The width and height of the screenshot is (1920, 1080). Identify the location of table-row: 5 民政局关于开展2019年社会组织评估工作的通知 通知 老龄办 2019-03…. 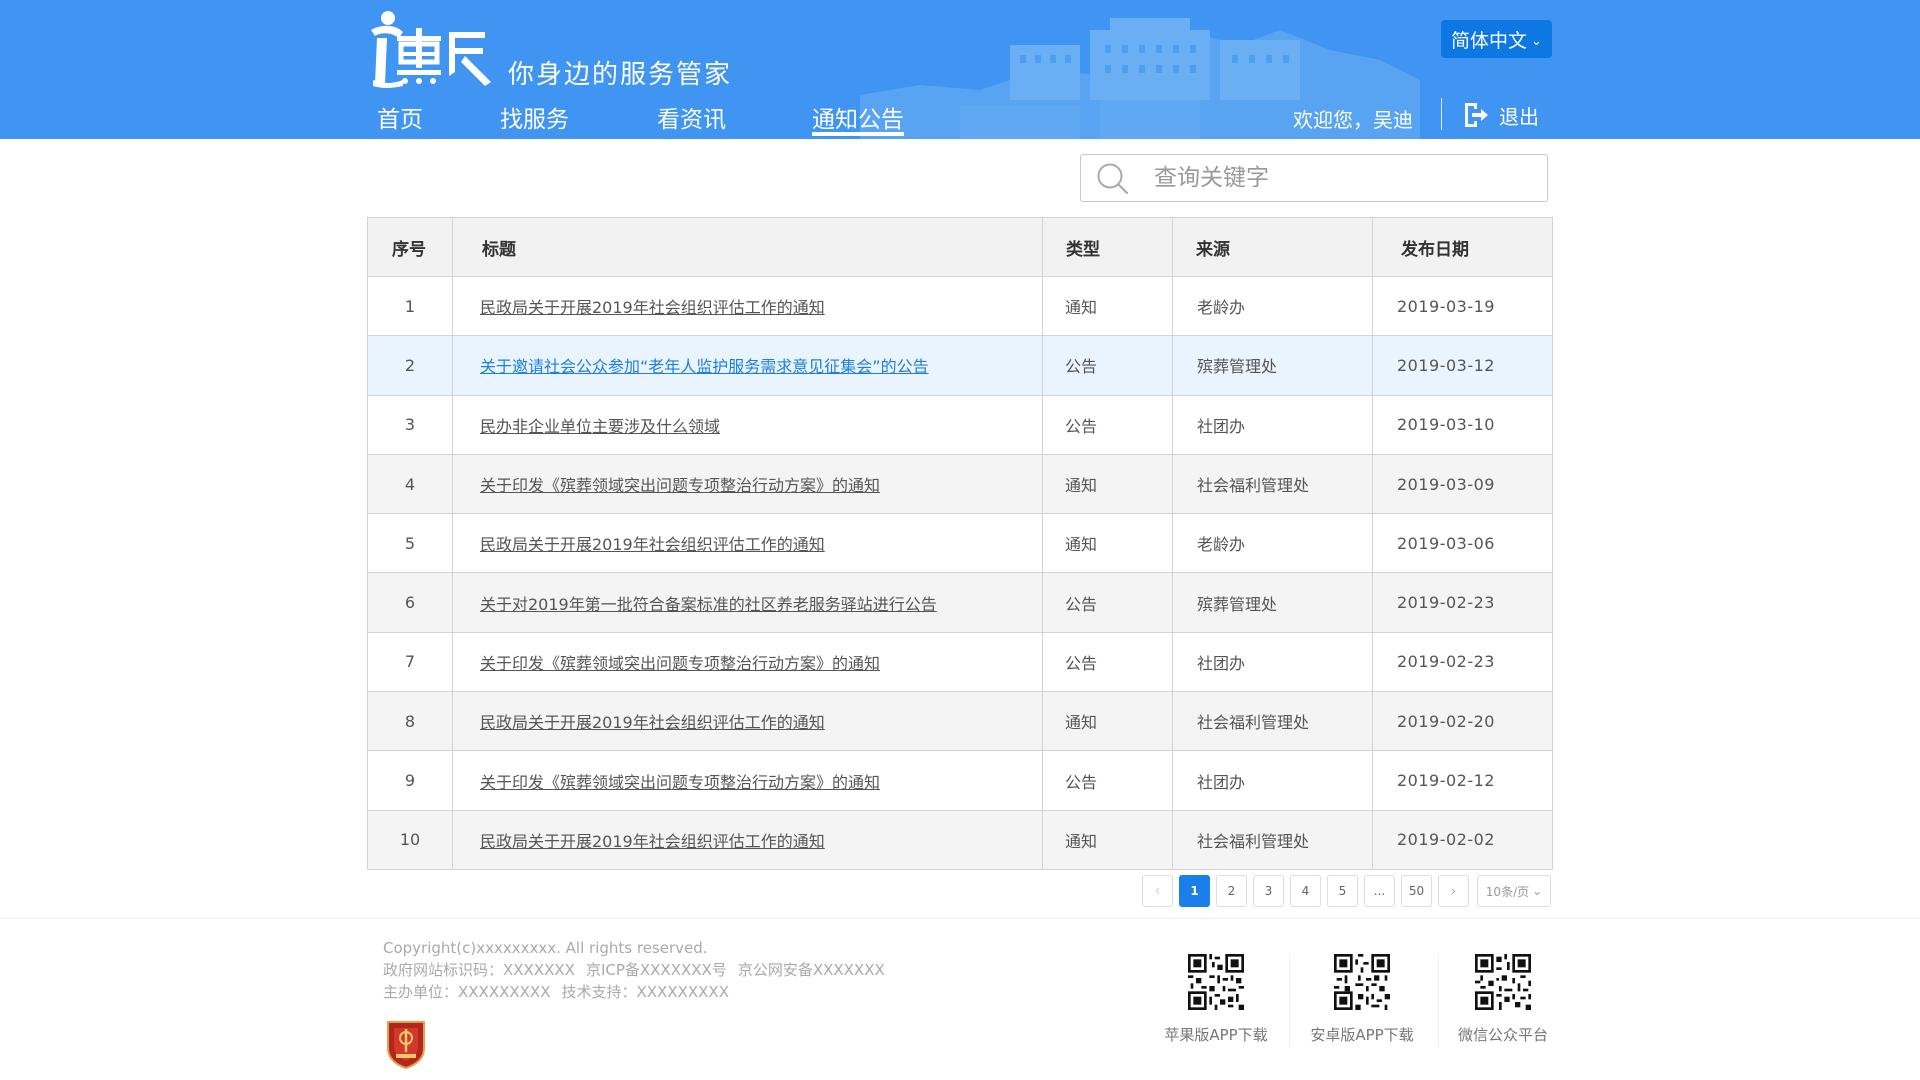
(960, 543).